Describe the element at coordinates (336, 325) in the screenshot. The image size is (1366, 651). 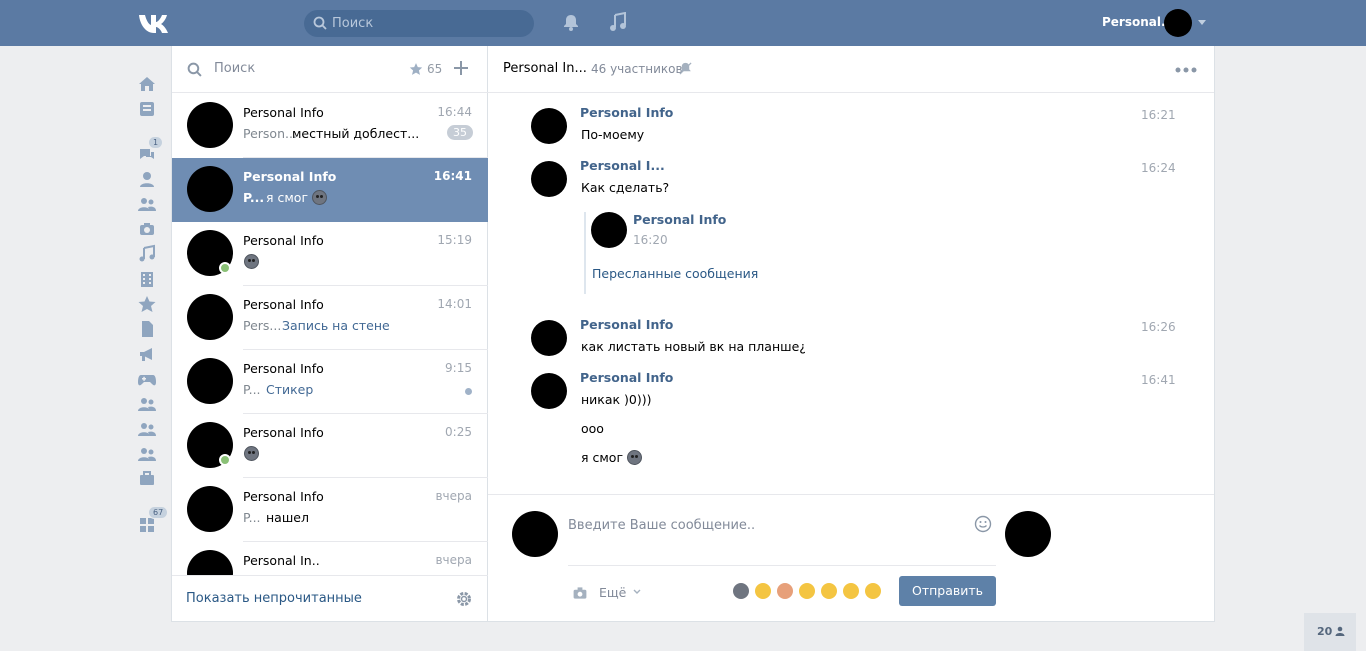
I see `dialog-preview: Запись на стене` at that location.